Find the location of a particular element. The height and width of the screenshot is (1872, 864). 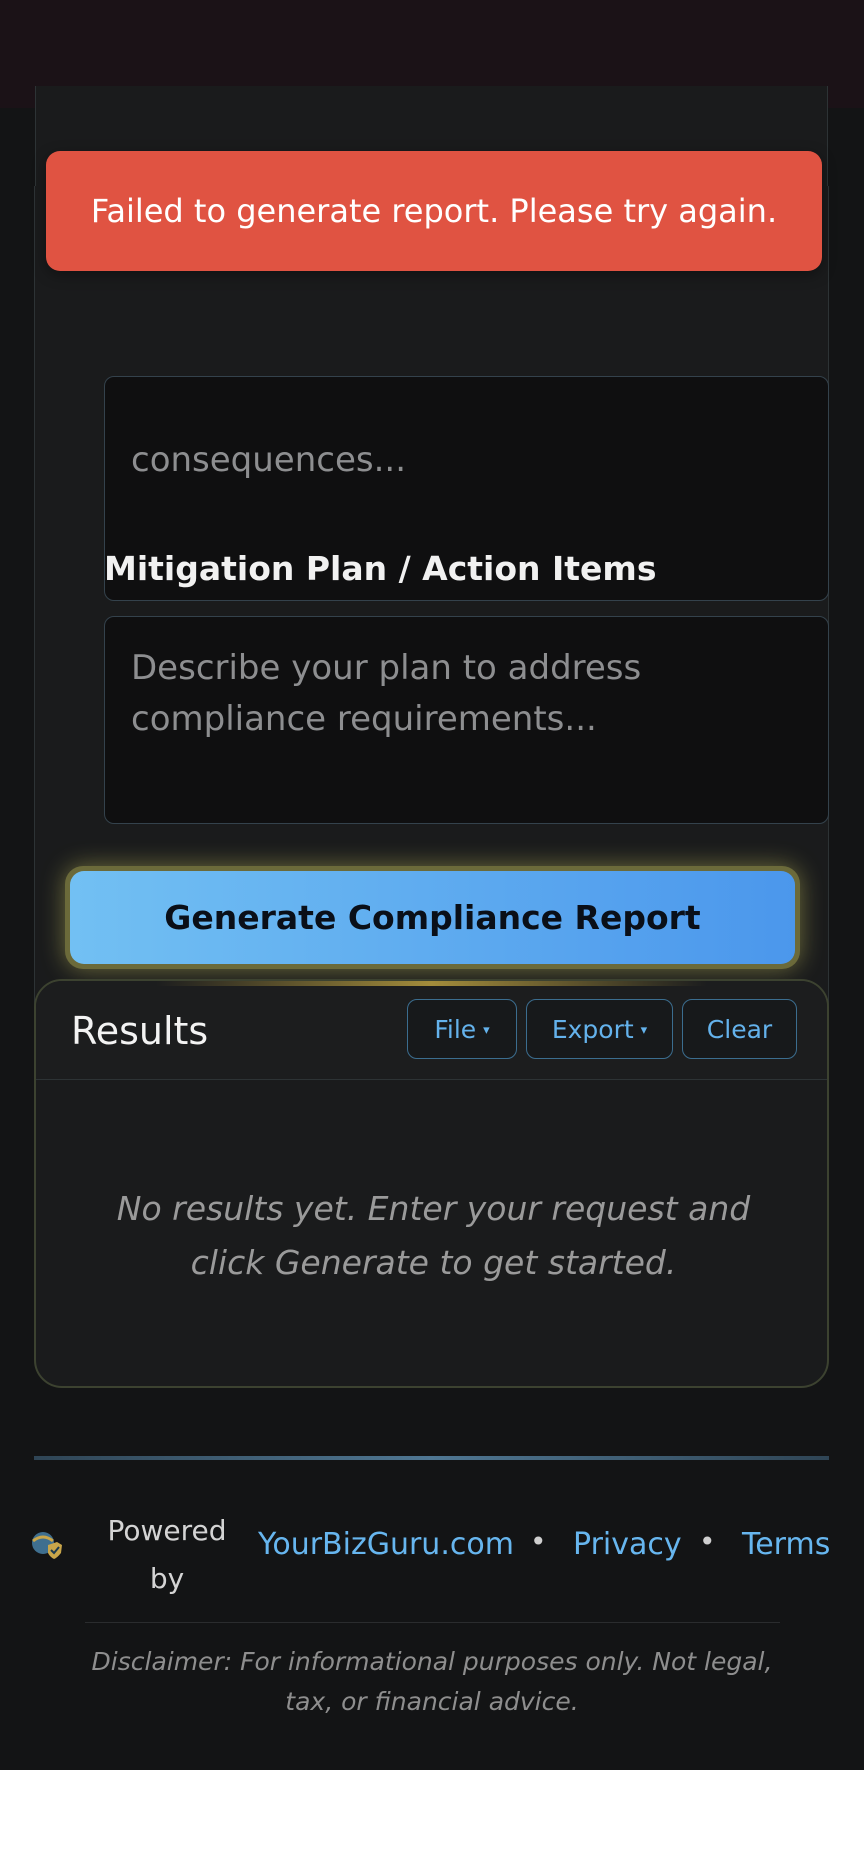

results-header: Results File ▾ Export ▾ Clear is located at coordinates (431, 1030).